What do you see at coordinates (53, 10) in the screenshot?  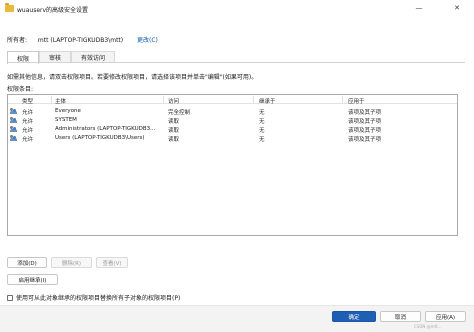 I see `window-title: wuauserv的高级安全设置` at bounding box center [53, 10].